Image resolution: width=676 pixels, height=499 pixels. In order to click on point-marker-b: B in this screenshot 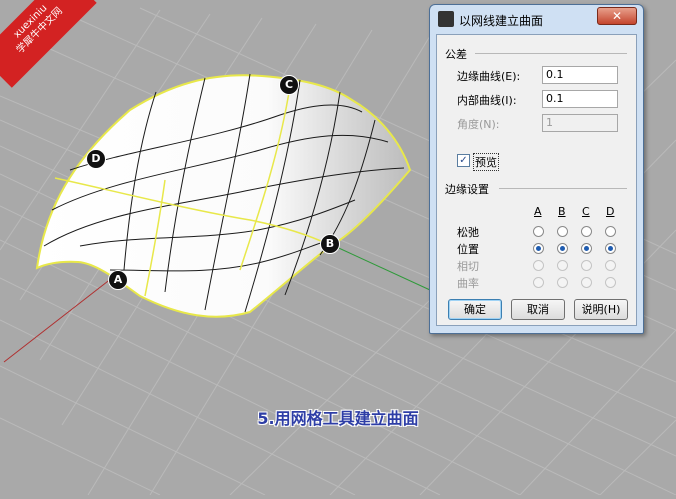, I will do `click(330, 244)`.